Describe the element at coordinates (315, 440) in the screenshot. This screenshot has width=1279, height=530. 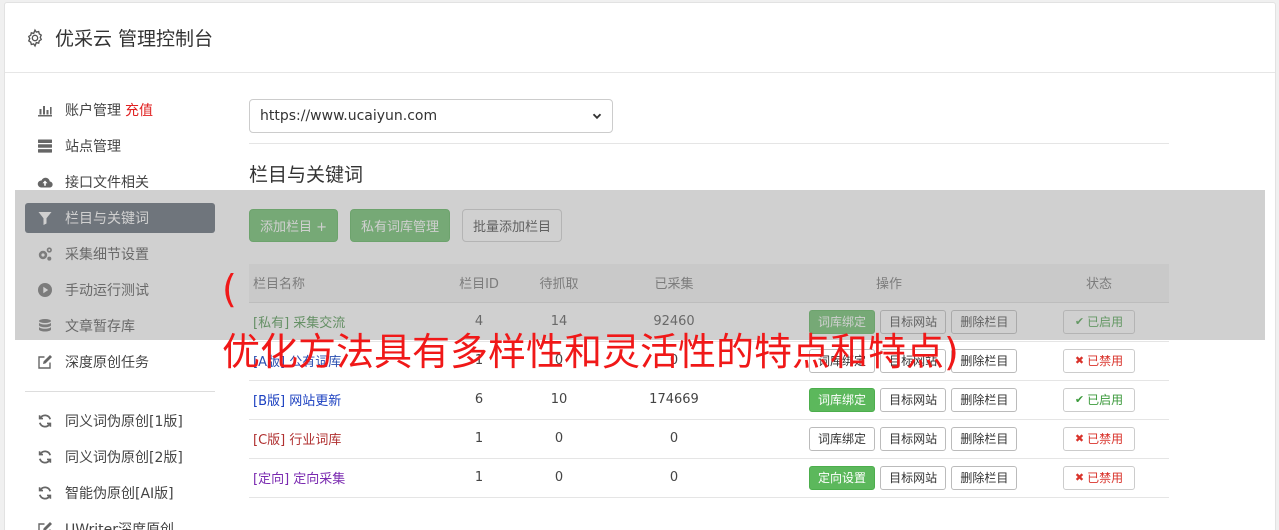
I see `column-name: 行业词库` at that location.